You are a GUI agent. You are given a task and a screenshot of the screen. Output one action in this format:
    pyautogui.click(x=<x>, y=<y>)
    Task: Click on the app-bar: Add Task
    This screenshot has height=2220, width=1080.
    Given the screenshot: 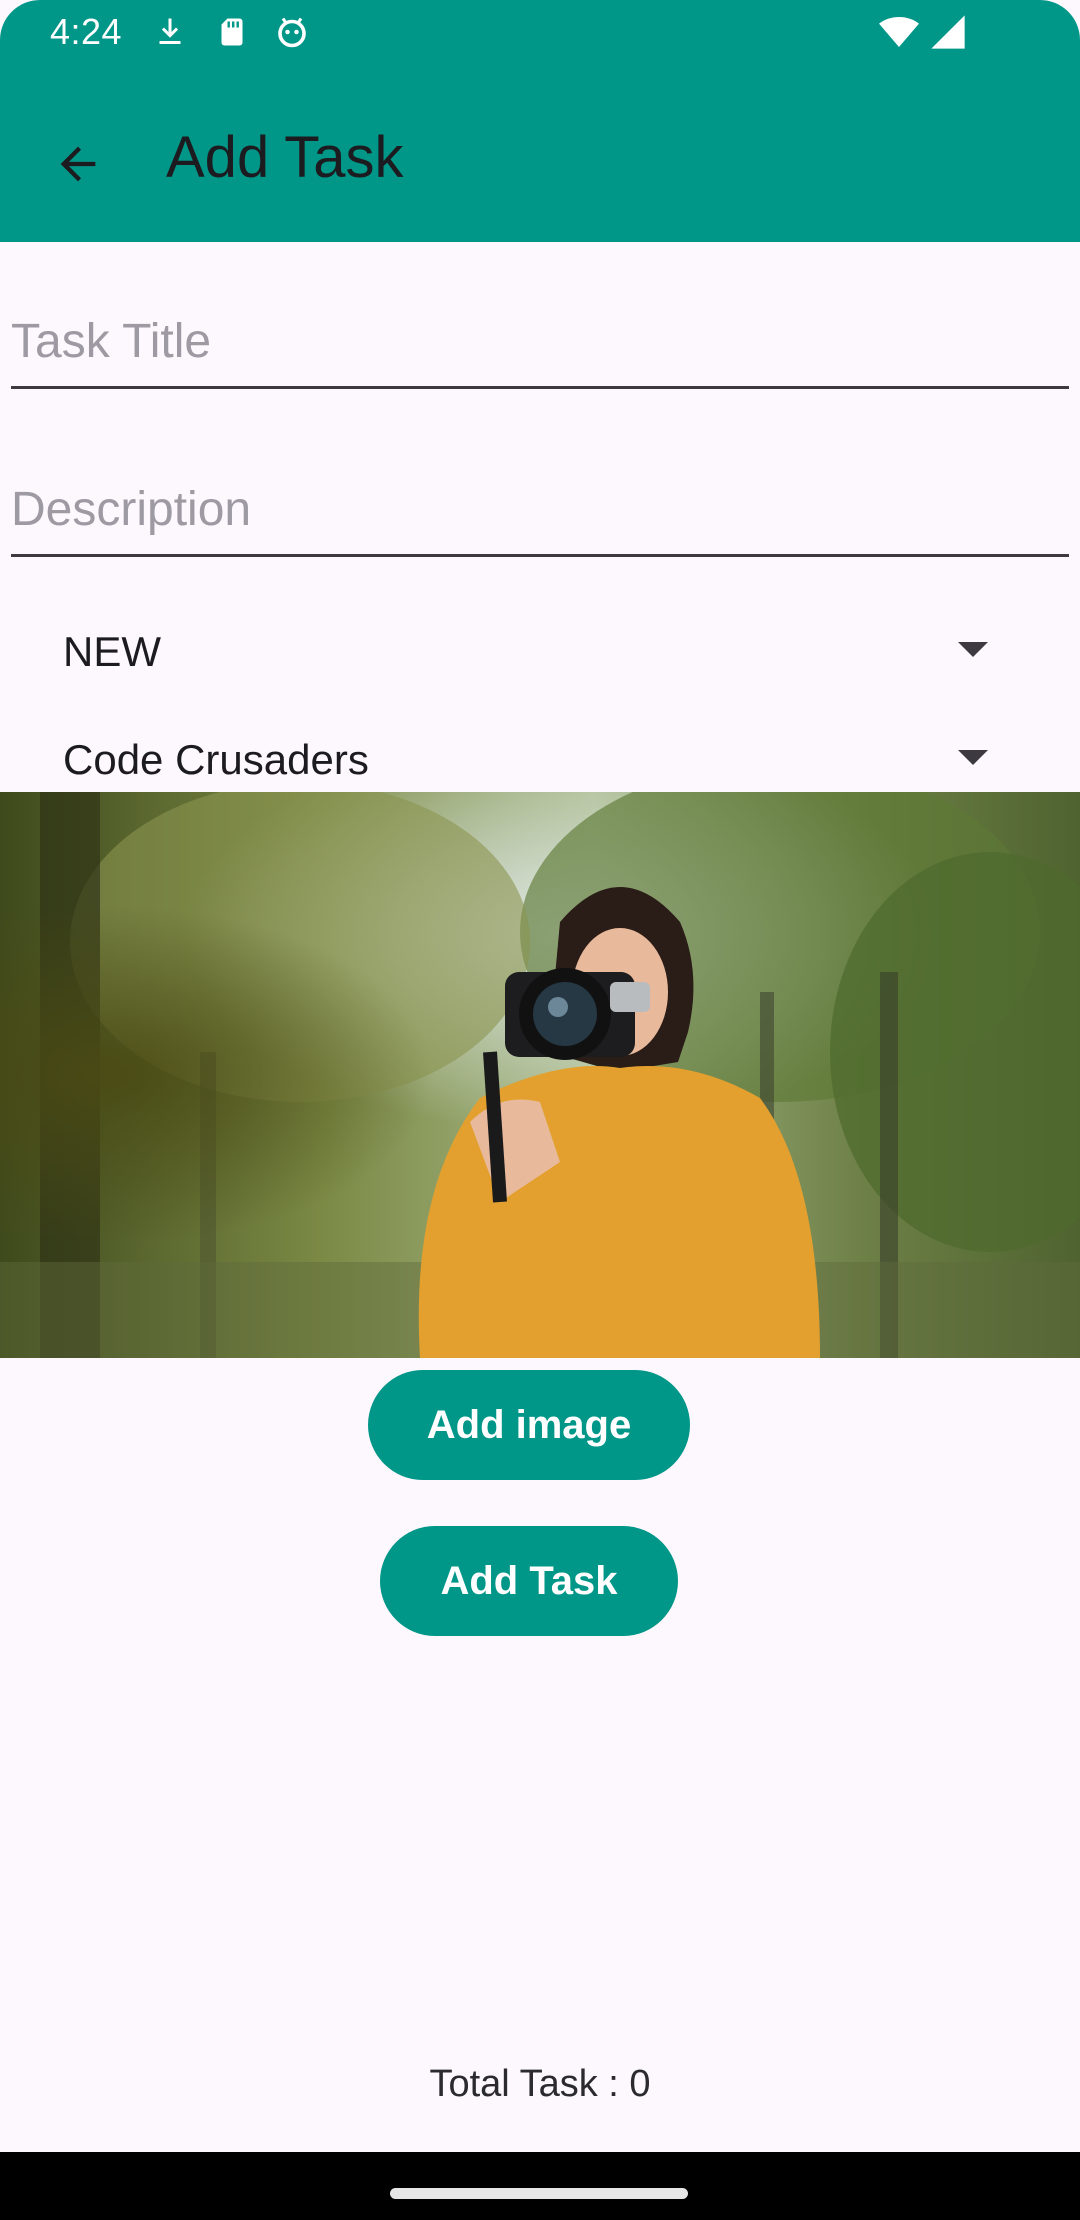 What is the action you would take?
    pyautogui.click(x=540, y=154)
    